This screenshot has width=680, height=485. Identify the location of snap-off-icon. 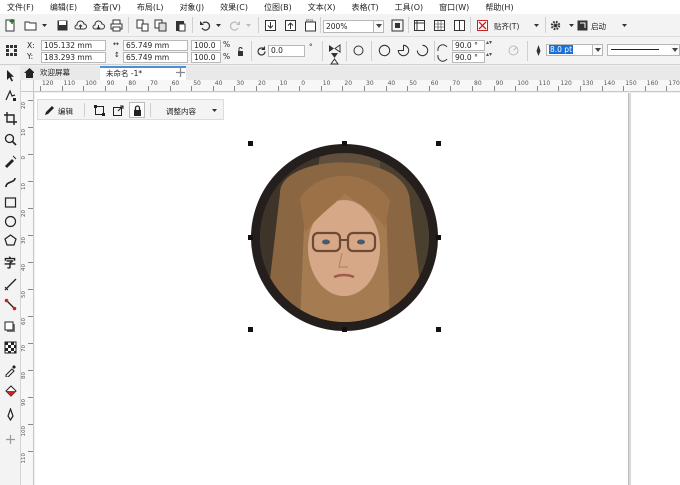
(482, 25).